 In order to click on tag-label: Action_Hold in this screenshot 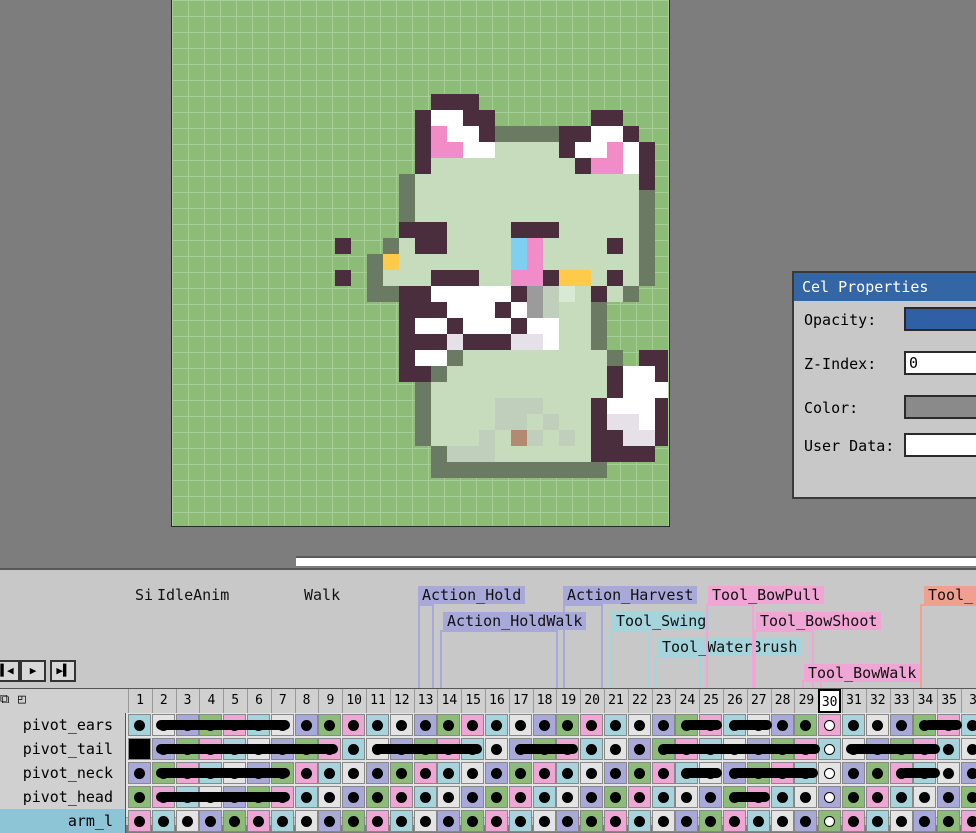, I will do `click(472, 595)`.